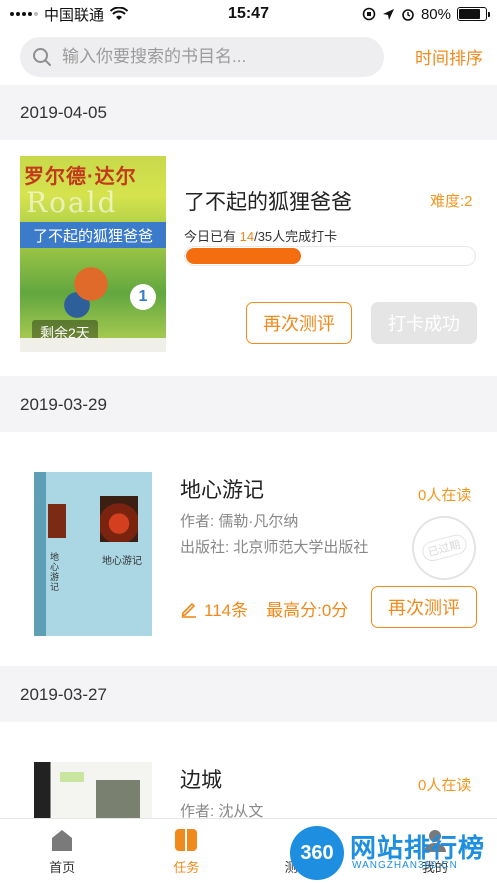 The width and height of the screenshot is (497, 883). I want to click on book-cover, so click(93, 790).